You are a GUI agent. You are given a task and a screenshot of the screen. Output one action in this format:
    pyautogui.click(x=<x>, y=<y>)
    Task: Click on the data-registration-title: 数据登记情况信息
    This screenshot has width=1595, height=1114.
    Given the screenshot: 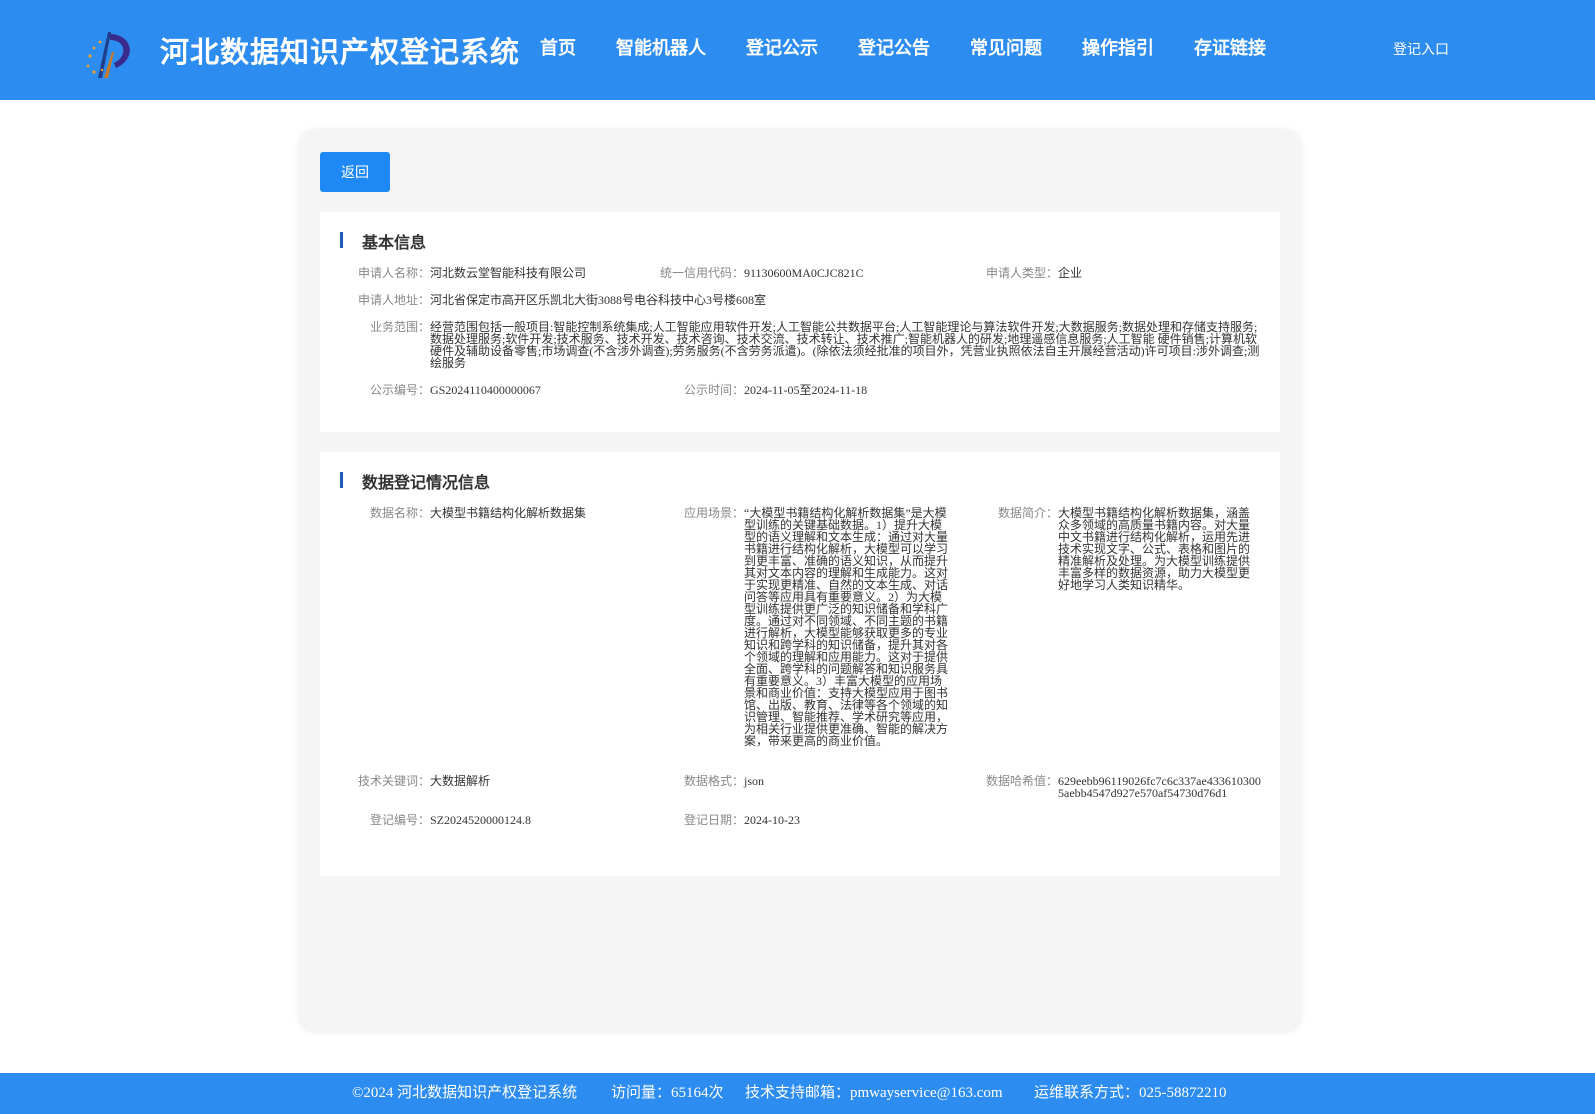 What is the action you would take?
    pyautogui.click(x=426, y=482)
    